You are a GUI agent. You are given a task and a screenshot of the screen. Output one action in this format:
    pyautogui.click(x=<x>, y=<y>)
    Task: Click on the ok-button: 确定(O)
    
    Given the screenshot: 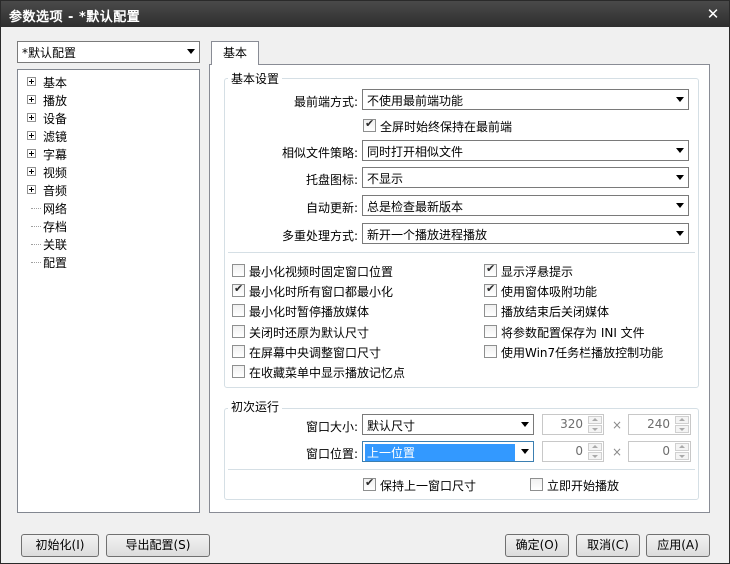 What is the action you would take?
    pyautogui.click(x=537, y=545)
    